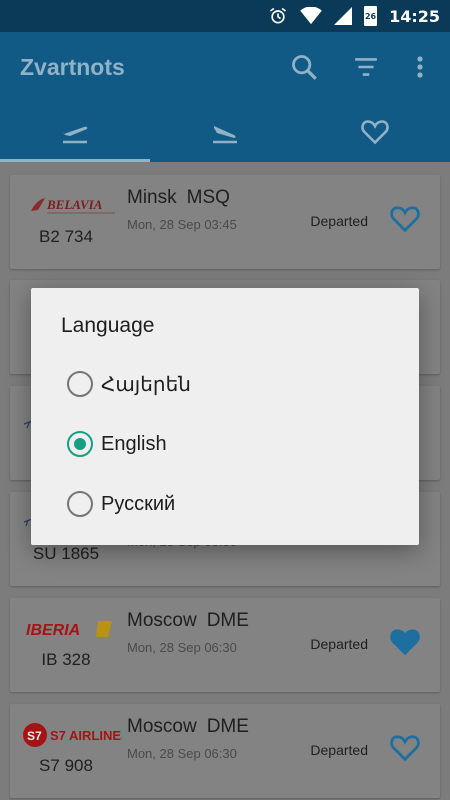  Describe the element at coordinates (72, 66) in the screenshot. I see `app-title: Zvartnots` at that location.